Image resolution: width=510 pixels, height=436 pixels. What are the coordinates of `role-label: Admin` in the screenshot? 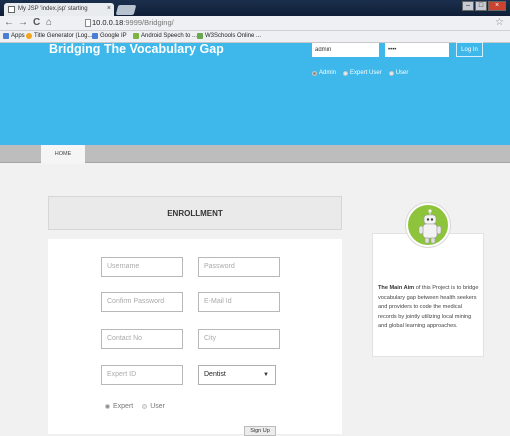 It's located at (328, 73).